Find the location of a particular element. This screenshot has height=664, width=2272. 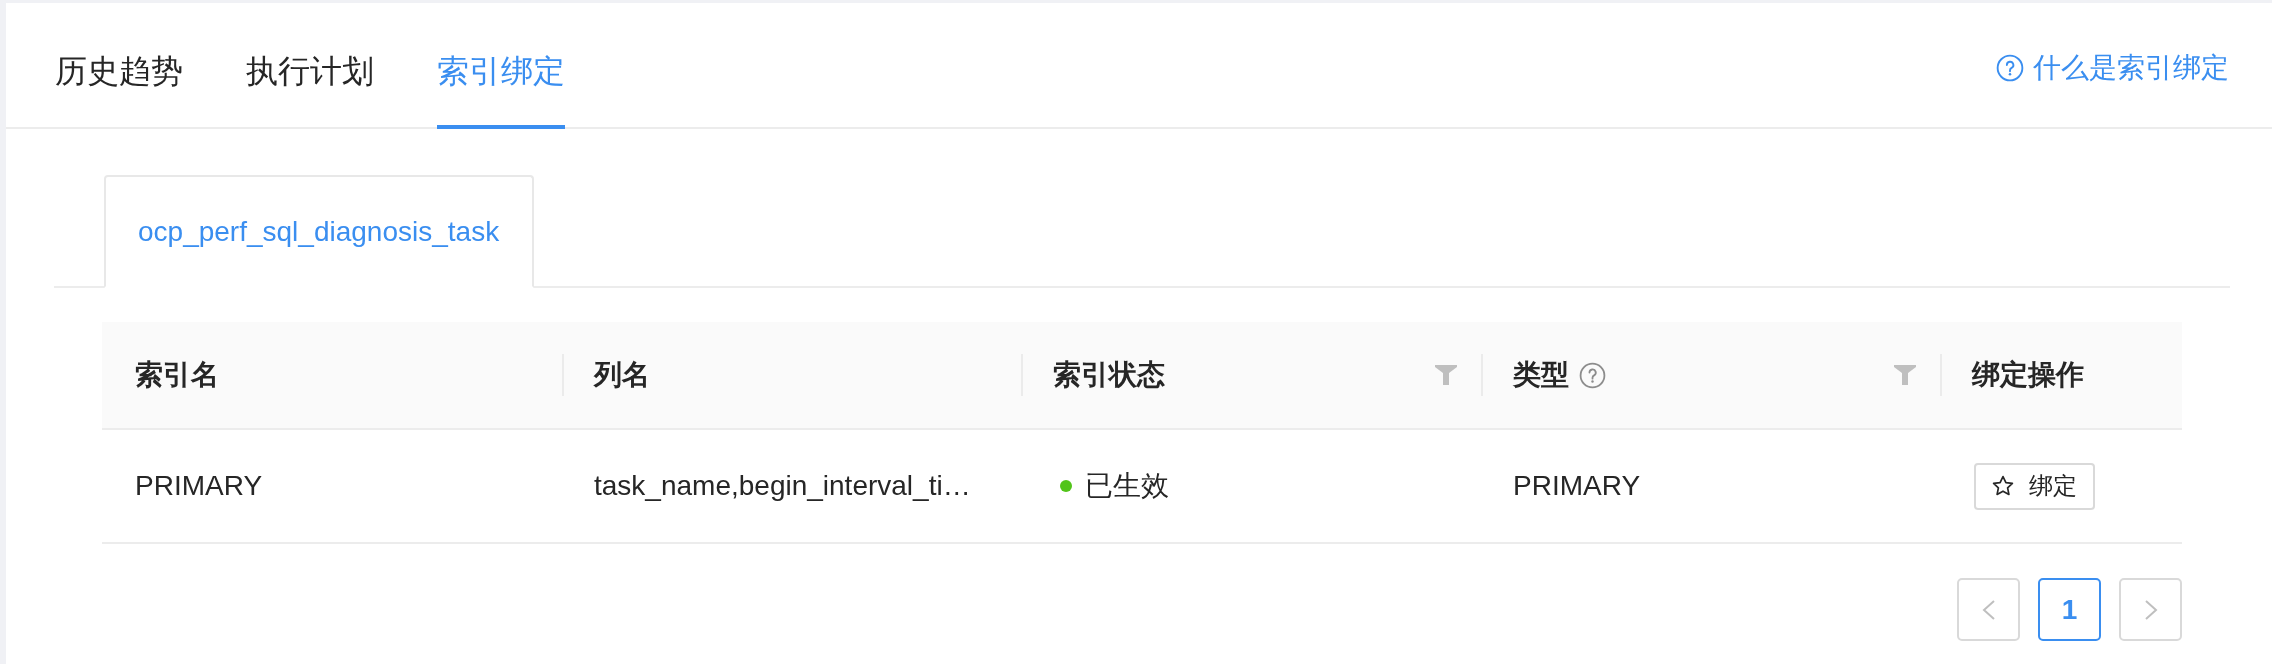

column-header: 绑定操作 is located at coordinates (2028, 375).